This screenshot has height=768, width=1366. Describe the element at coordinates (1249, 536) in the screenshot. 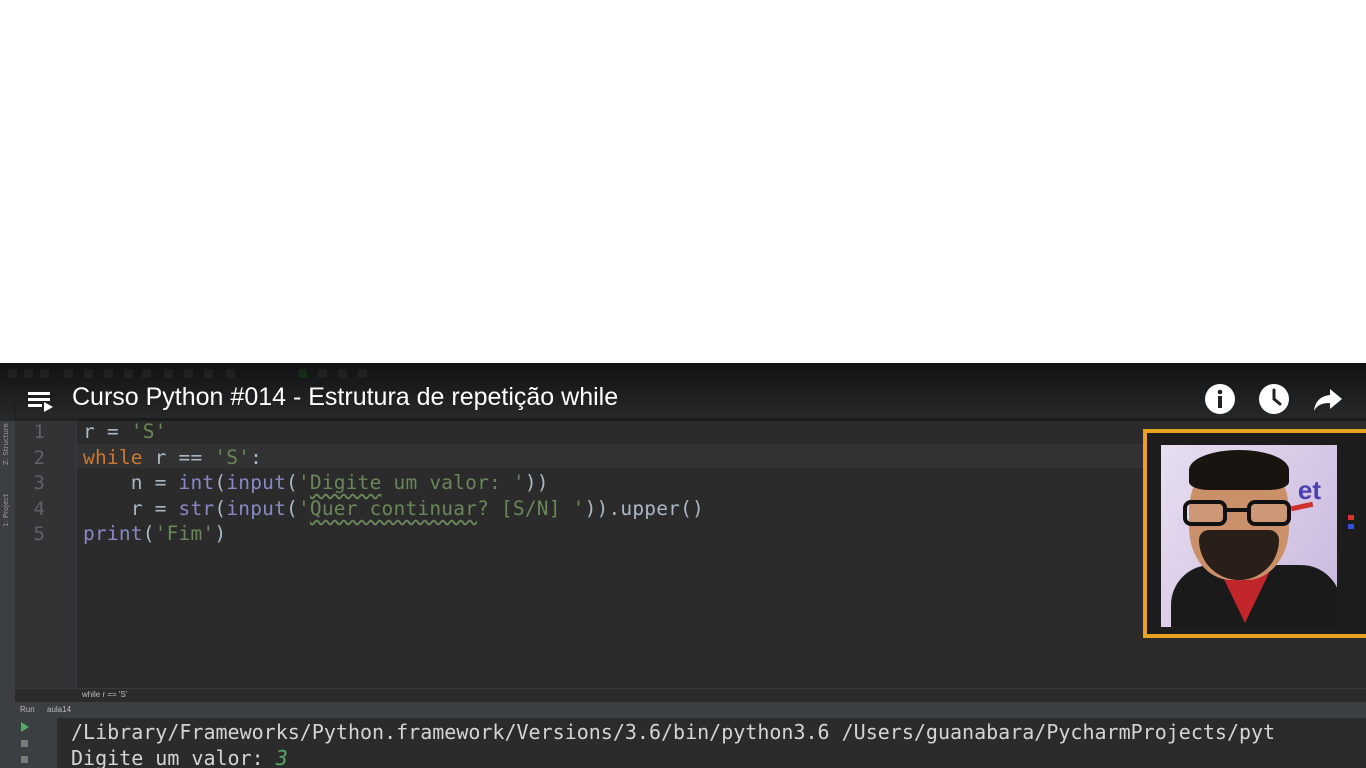

I see `webcam-feed: et` at that location.